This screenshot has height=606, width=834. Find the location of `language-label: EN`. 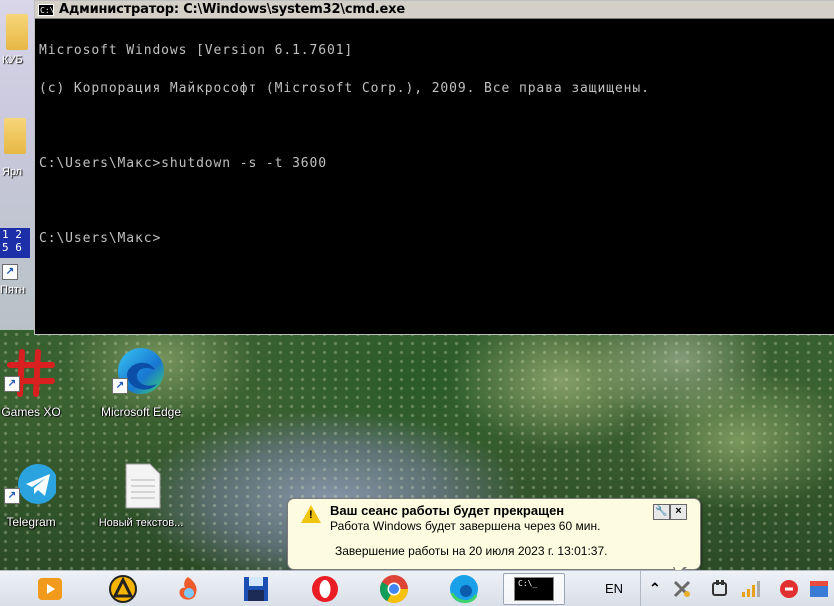

language-label: EN is located at coordinates (614, 588).